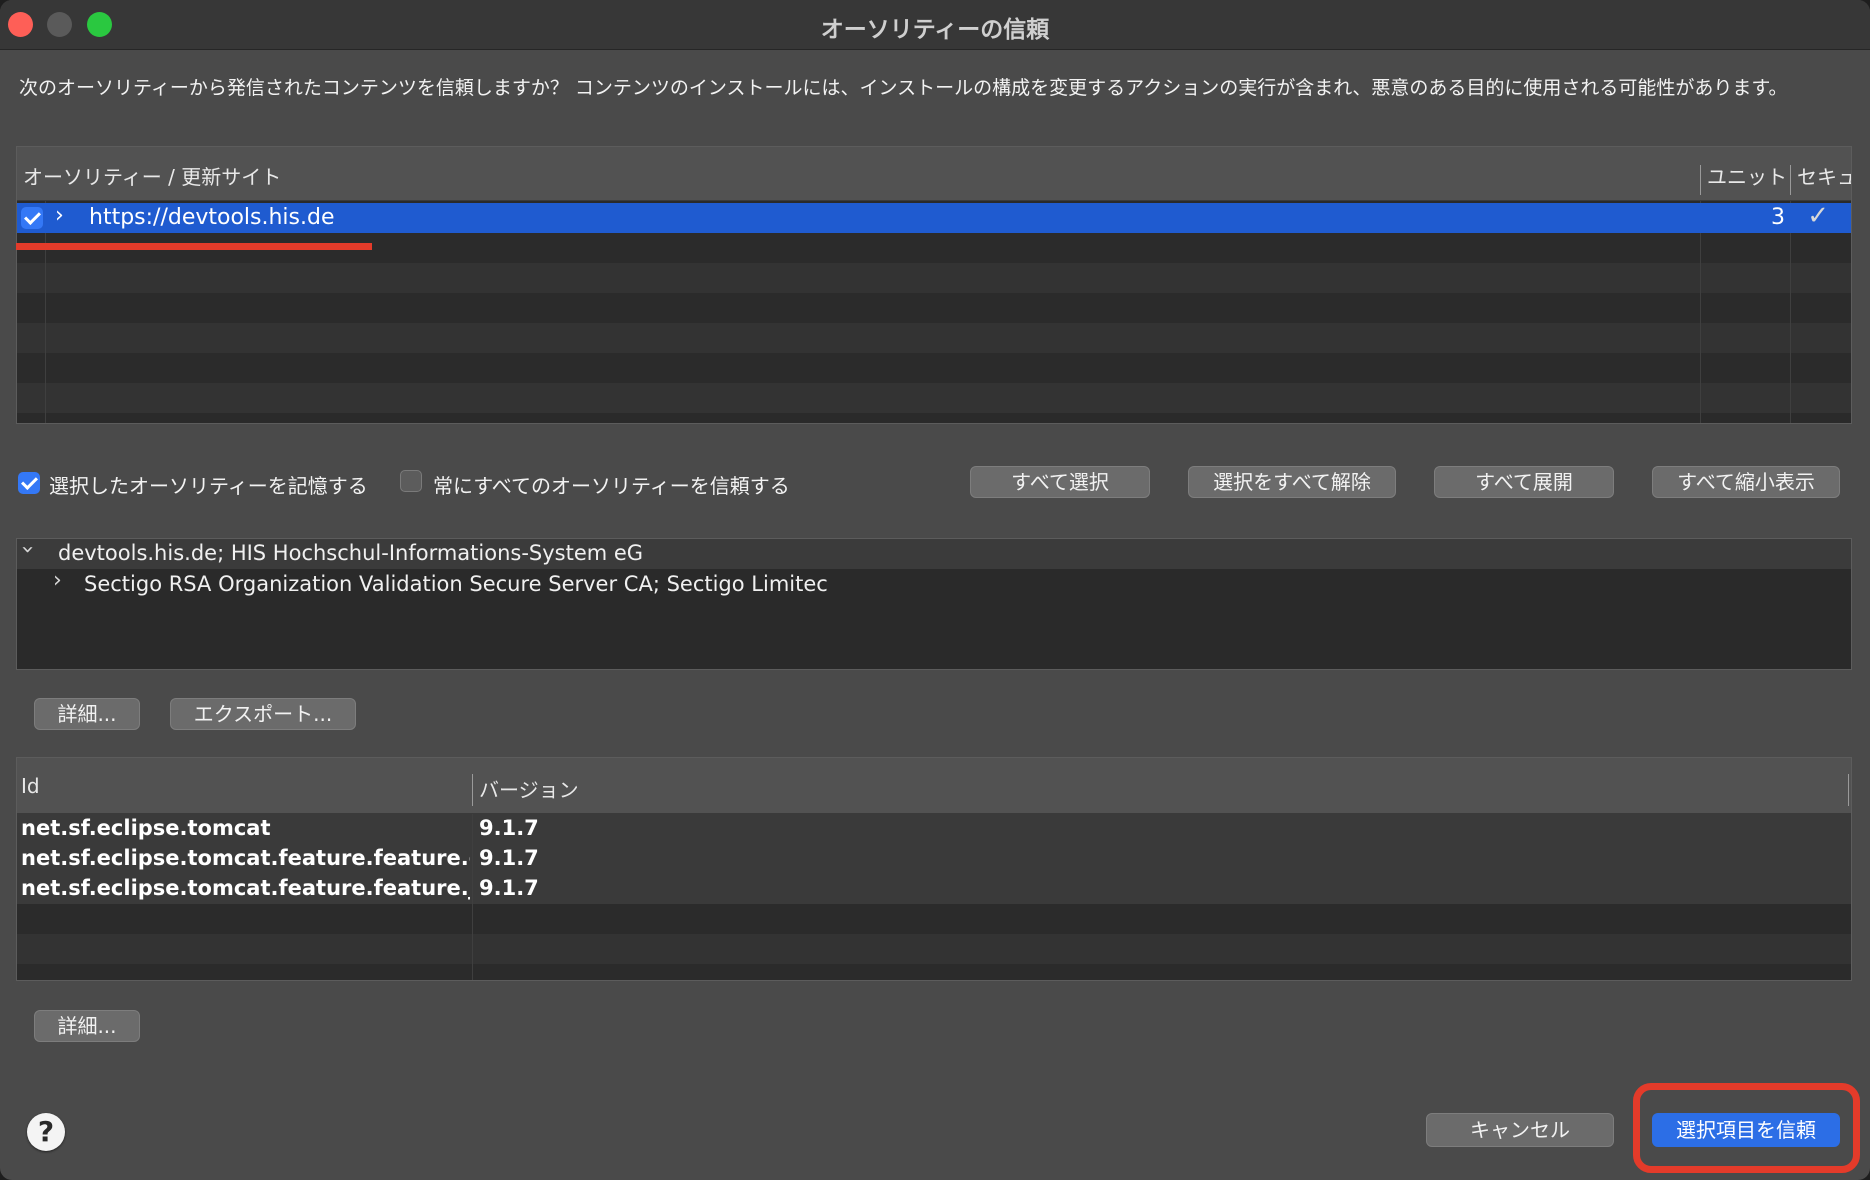 The image size is (1870, 1180). I want to click on remember-authorities-label: 選択したオーソリティーを記憶する, so click(208, 484).